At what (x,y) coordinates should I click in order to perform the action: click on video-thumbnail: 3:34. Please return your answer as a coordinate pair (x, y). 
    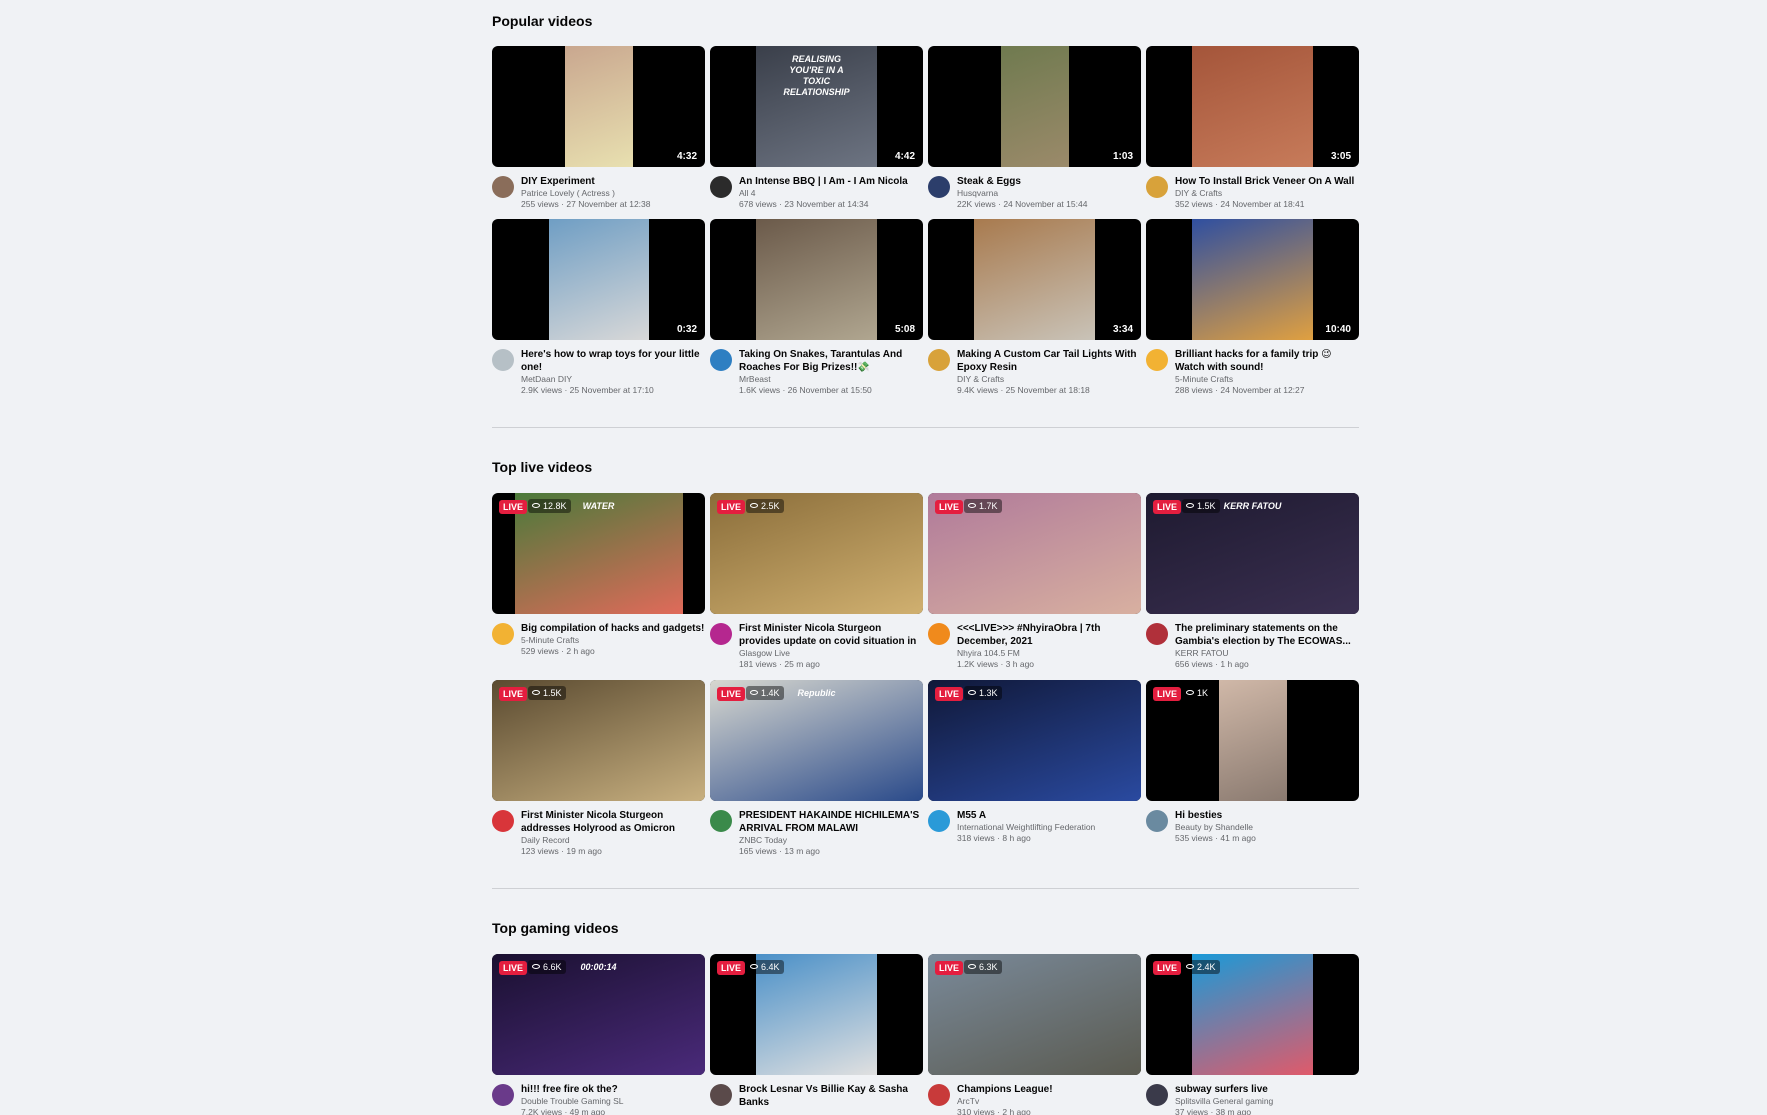
    Looking at the image, I should click on (1034, 279).